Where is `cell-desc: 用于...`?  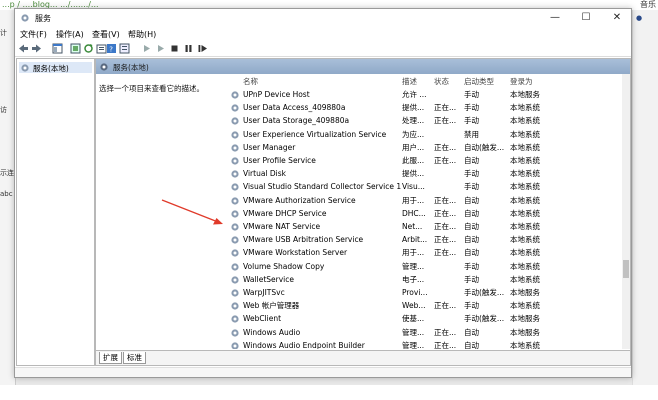 cell-desc: 用于... is located at coordinates (413, 253).